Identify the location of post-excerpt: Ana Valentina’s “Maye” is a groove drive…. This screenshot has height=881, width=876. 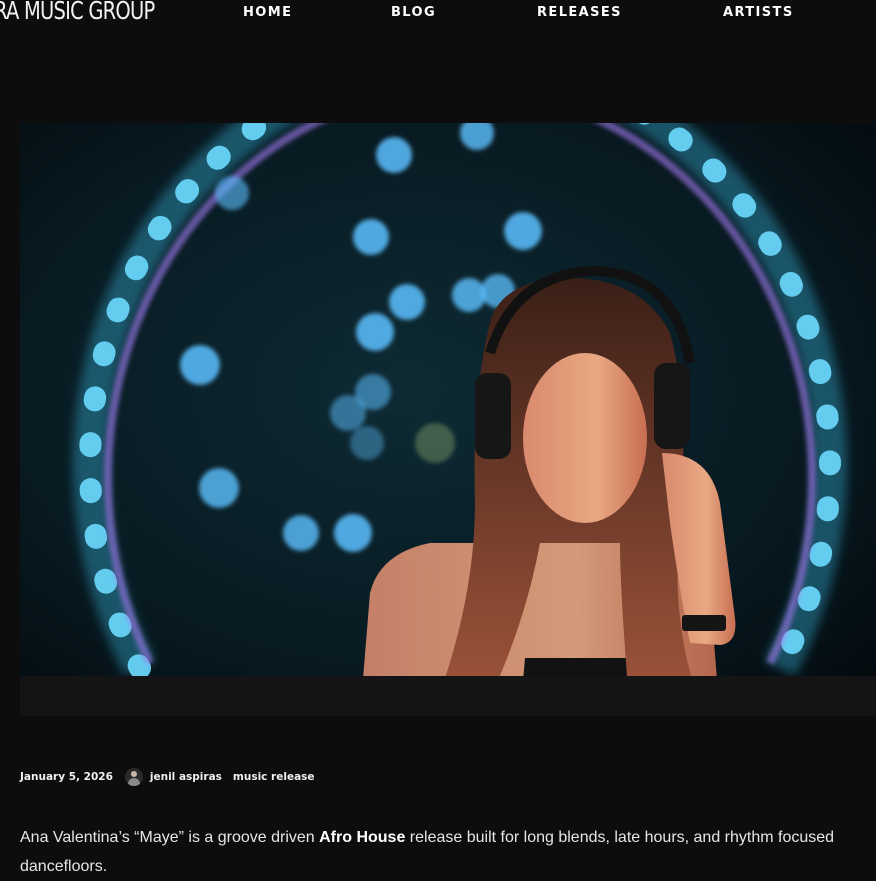
(445, 852).